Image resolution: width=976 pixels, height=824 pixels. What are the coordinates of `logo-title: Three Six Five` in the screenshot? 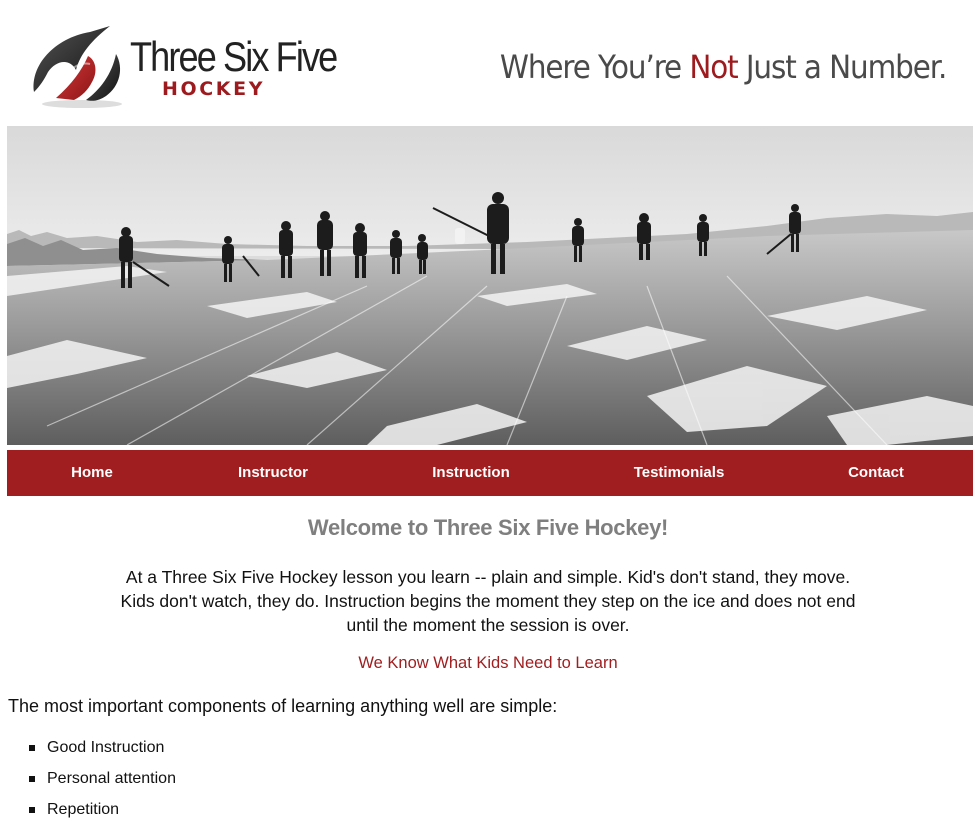 It's located at (234, 56).